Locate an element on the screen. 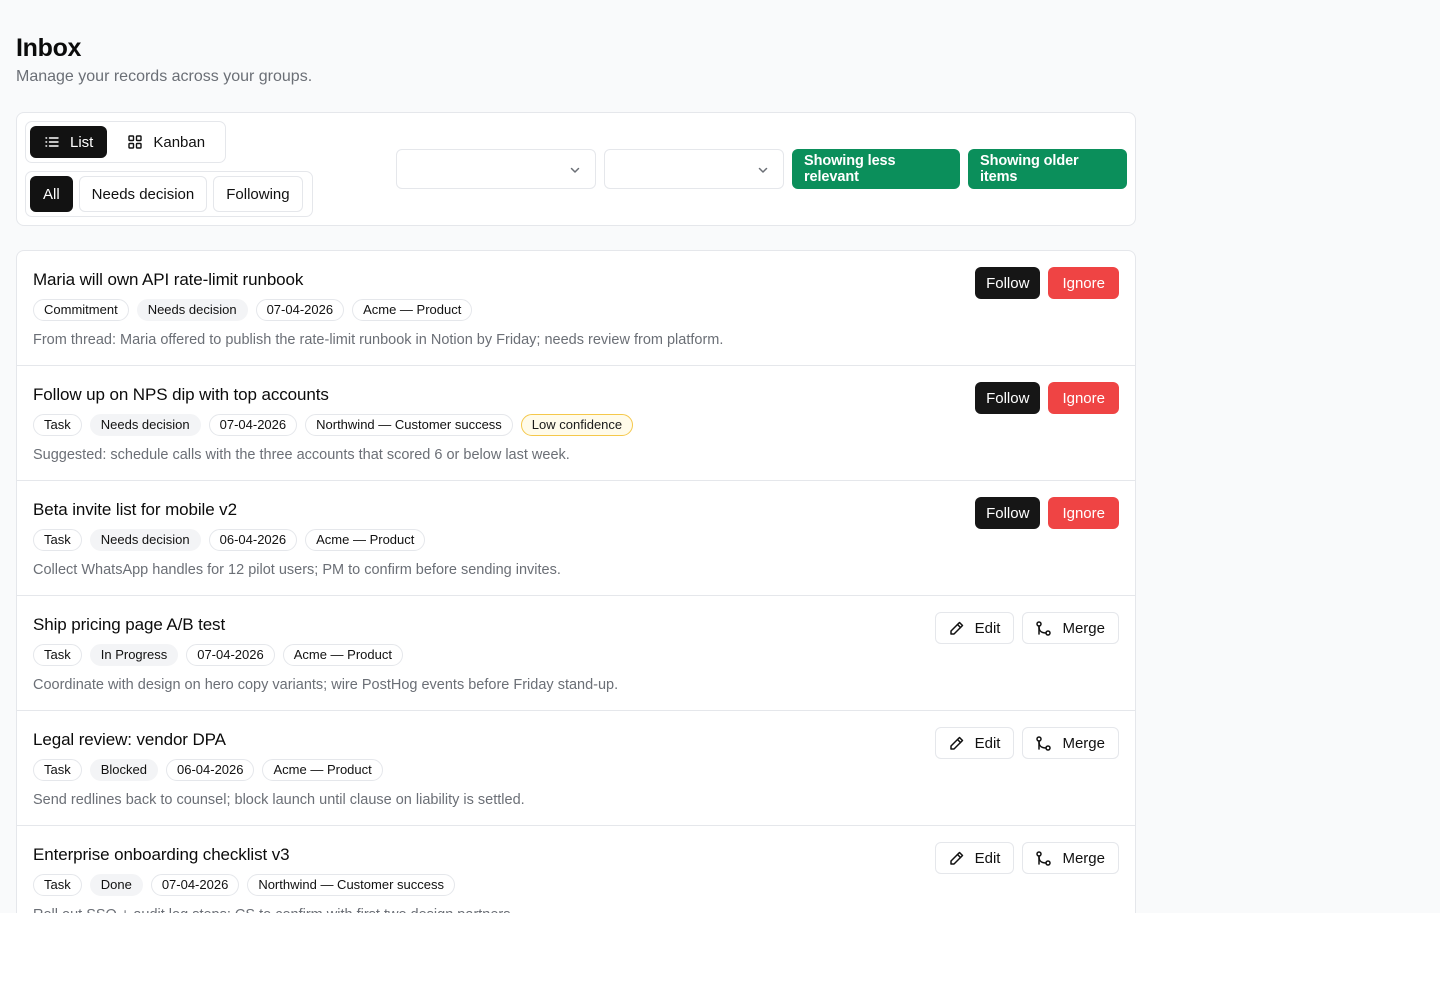 This screenshot has width=1440, height=1000. record-title: Beta invite list for mobile v2 is located at coordinates (135, 509).